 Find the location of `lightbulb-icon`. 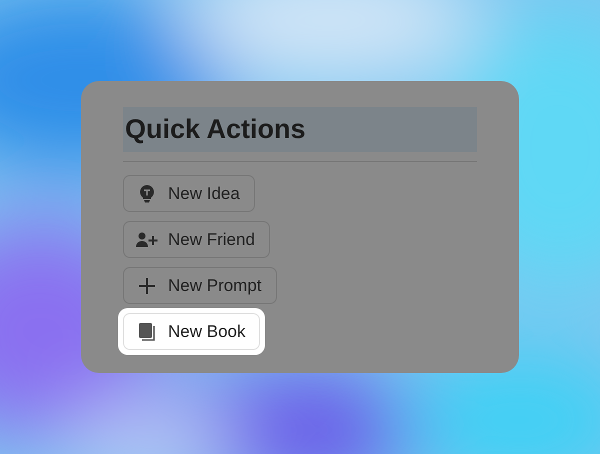

lightbulb-icon is located at coordinates (147, 193).